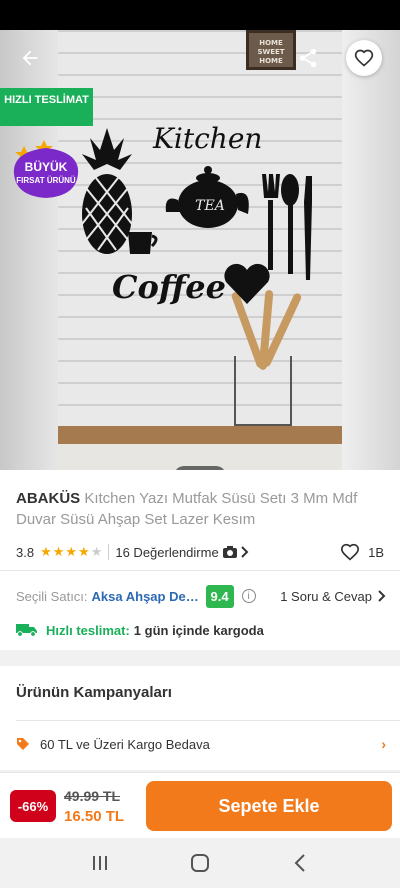 This screenshot has width=400, height=888. Describe the element at coordinates (208, 138) in the screenshot. I see `kitchen-word: Kitchen` at that location.